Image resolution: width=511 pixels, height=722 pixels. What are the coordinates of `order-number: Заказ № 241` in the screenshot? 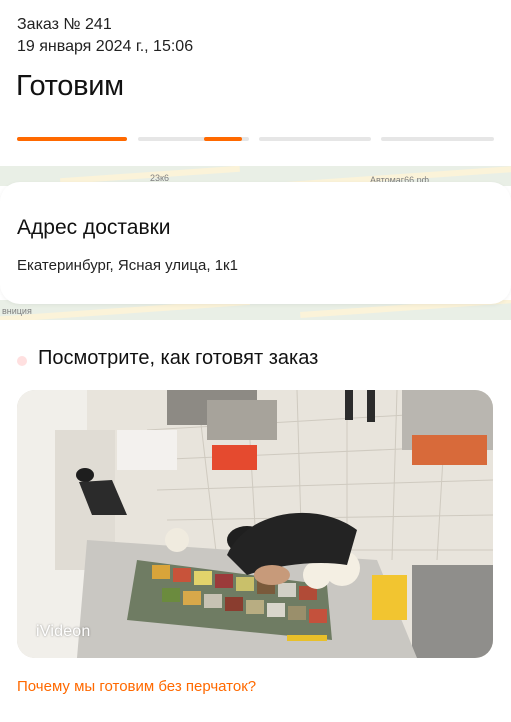 It's located at (64, 24).